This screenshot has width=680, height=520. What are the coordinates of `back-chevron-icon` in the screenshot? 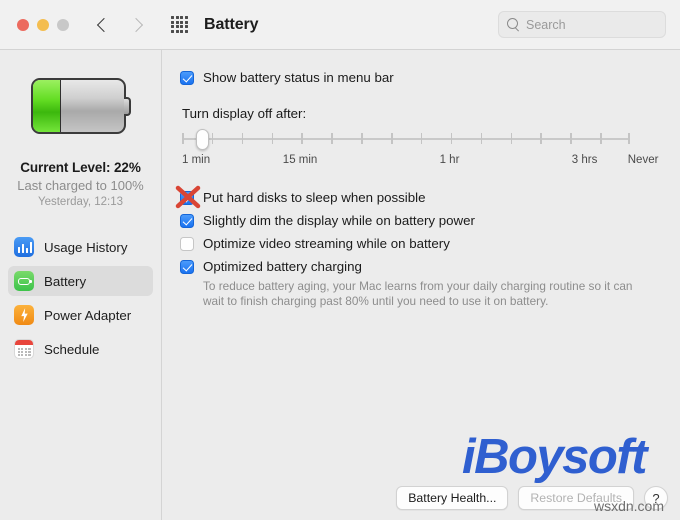 It's located at (103, 25).